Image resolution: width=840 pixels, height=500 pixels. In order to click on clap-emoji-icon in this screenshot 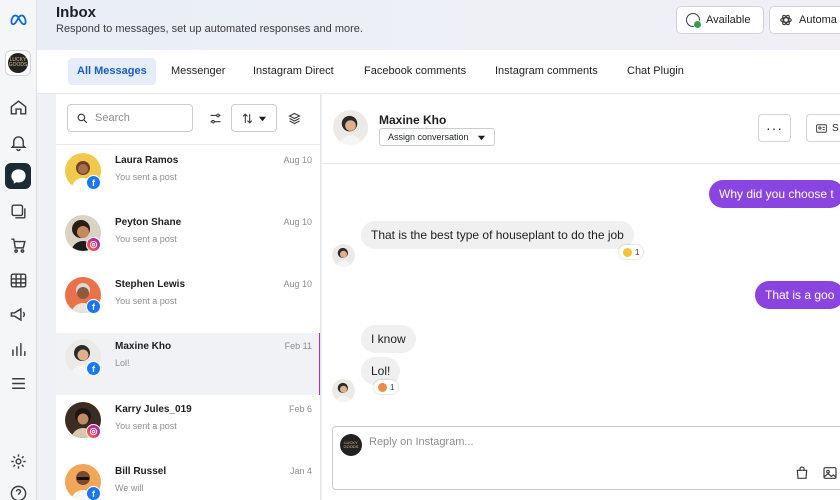, I will do `click(627, 252)`.